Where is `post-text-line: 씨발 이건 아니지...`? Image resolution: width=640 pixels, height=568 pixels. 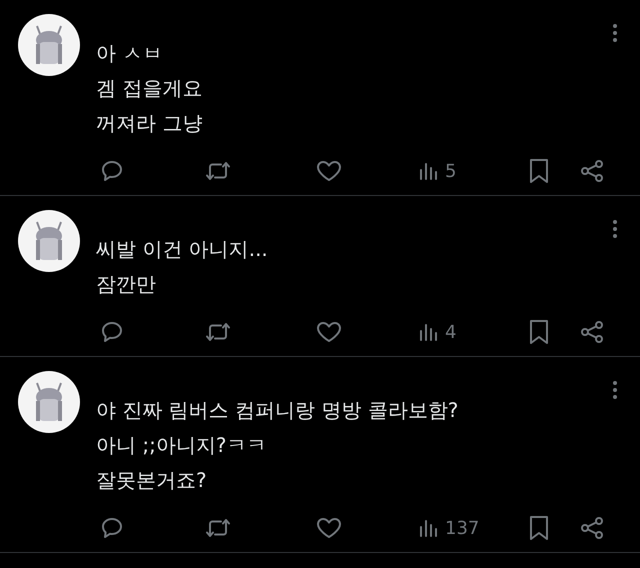
post-text-line: 씨발 이건 아니지... is located at coordinates (182, 249).